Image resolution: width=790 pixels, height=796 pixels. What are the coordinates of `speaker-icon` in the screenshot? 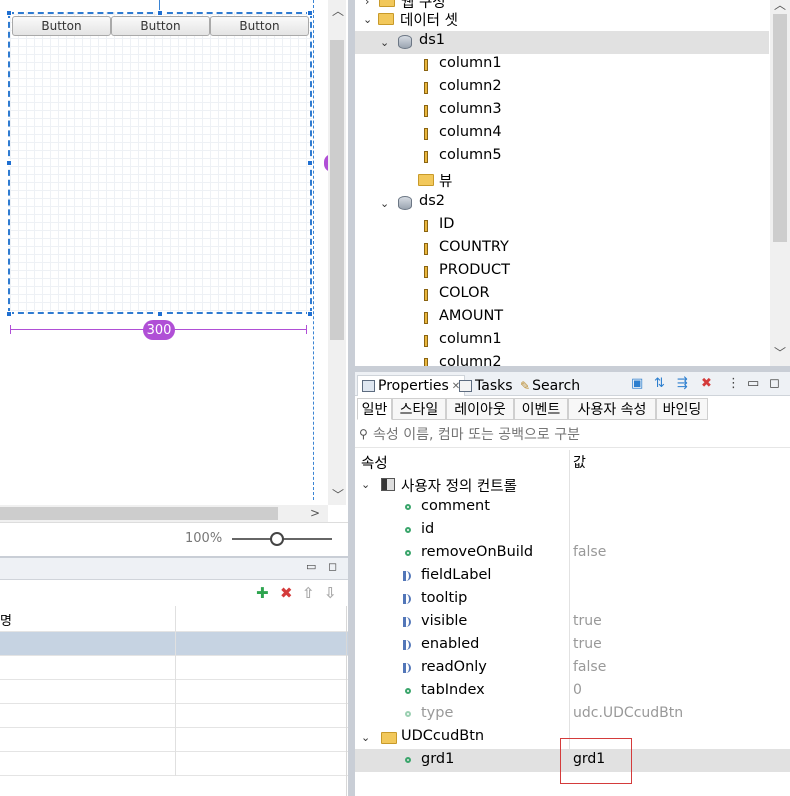 It's located at (407, 668).